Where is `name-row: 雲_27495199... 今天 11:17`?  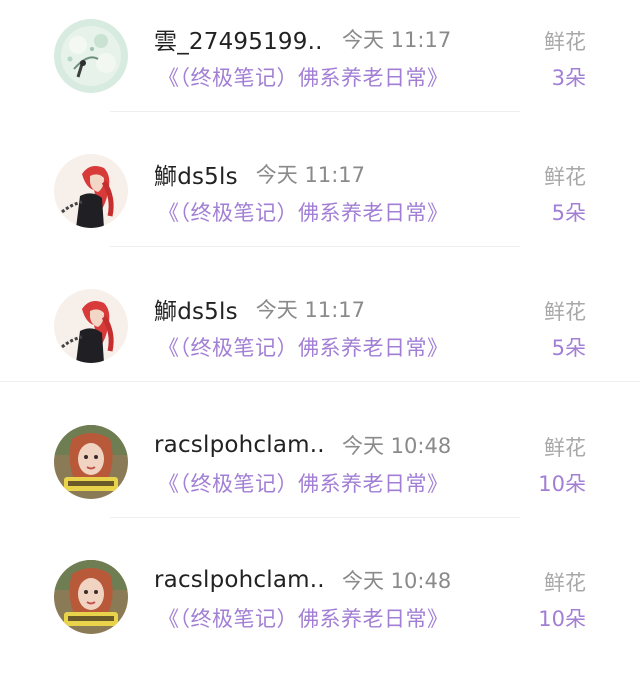 name-row: 雲_27495199... 今天 11:17 is located at coordinates (302, 39).